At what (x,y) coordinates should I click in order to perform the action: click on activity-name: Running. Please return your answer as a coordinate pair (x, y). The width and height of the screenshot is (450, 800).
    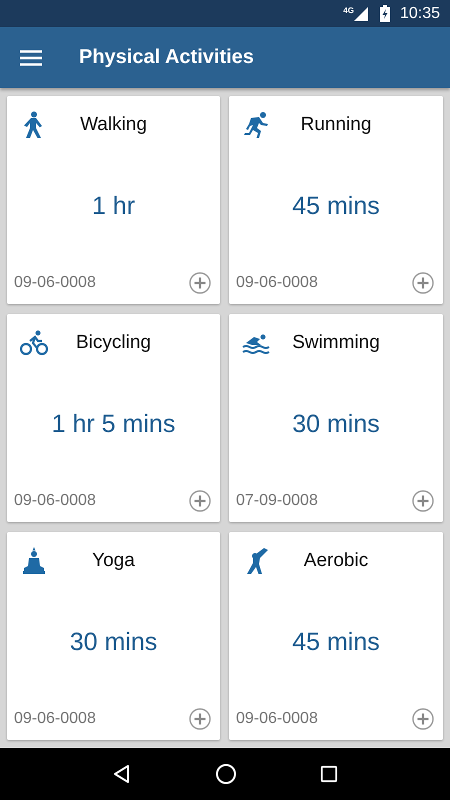
    Looking at the image, I should click on (336, 125).